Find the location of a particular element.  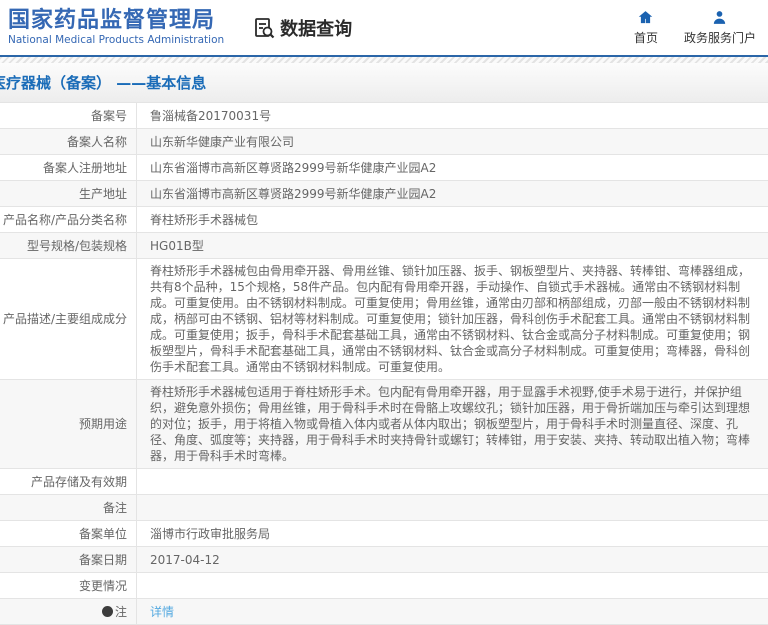

user-icon is located at coordinates (719, 17).